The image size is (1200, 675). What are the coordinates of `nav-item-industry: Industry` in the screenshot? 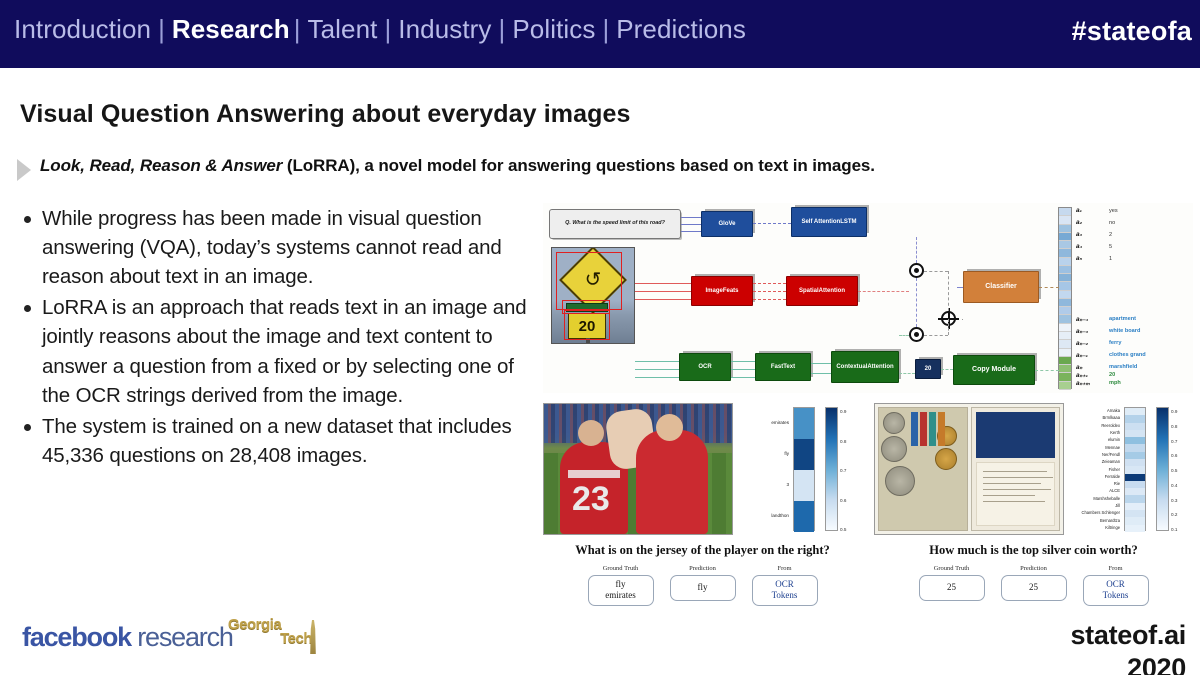 It's located at (444, 29).